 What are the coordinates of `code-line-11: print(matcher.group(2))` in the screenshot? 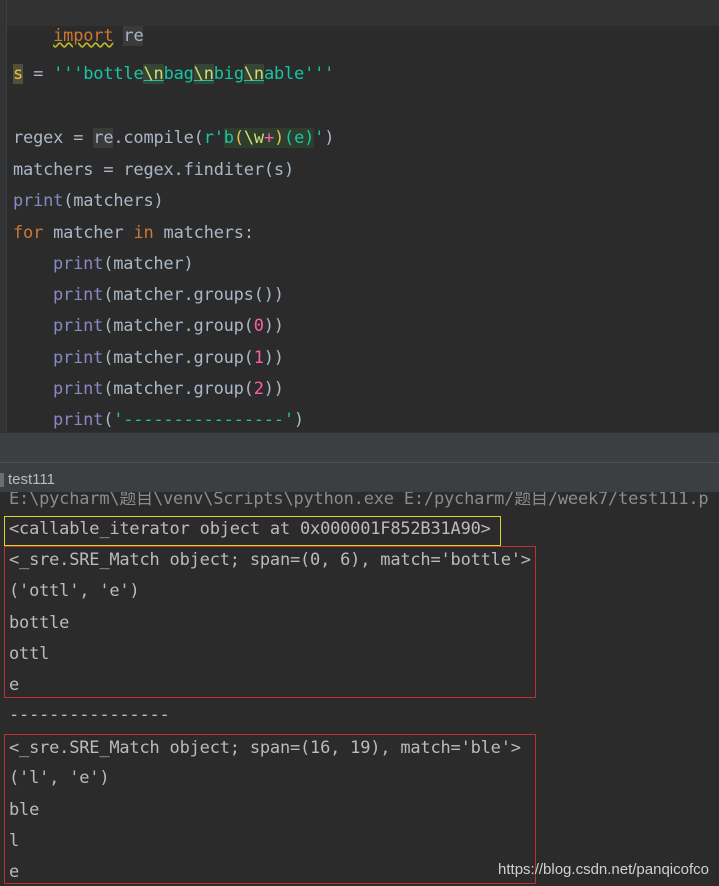 It's located at (168, 389).